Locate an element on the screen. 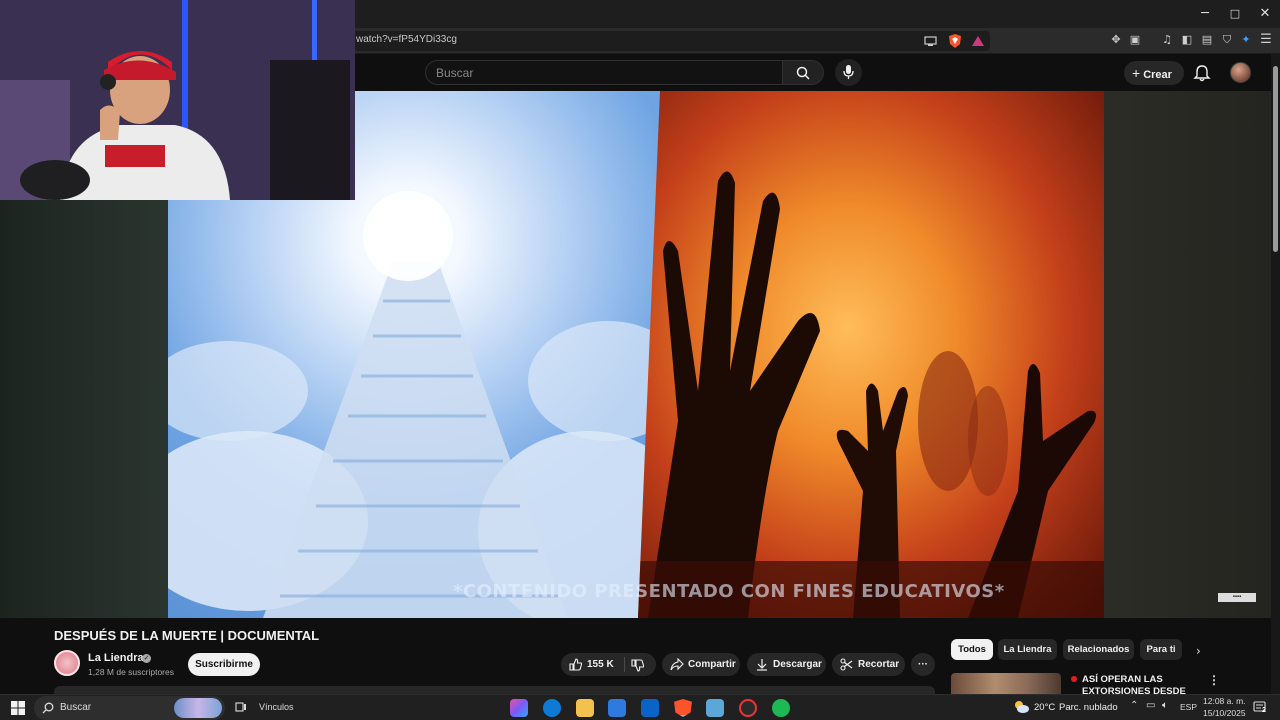 The image size is (1280, 720). like-dislike-group: 155 K is located at coordinates (608, 664).